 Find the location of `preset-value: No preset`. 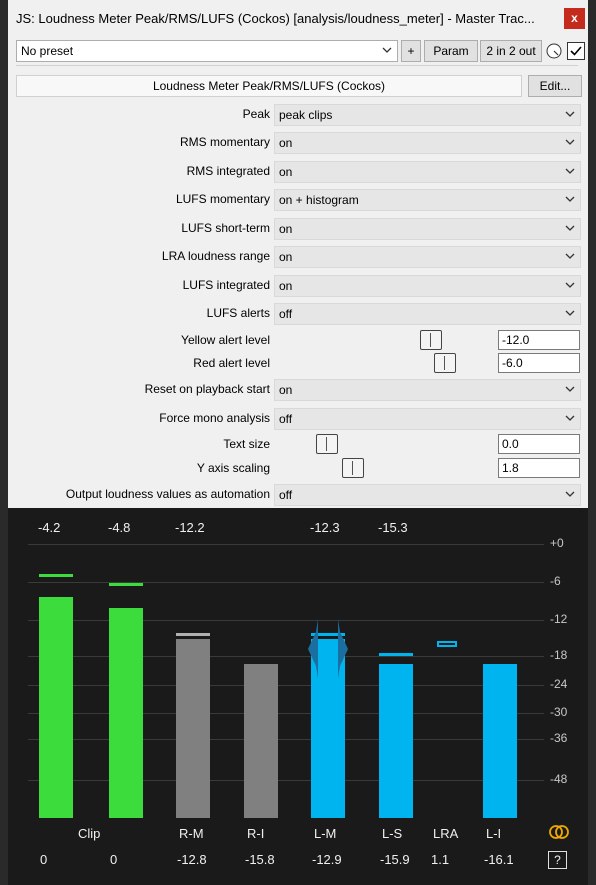

preset-value: No preset is located at coordinates (47, 51).